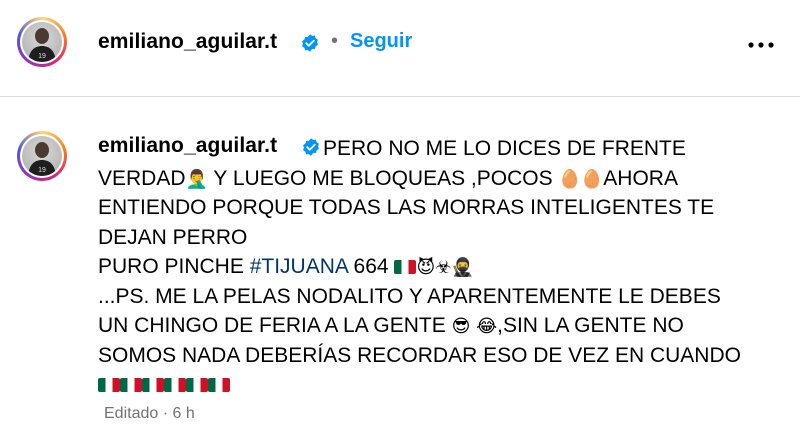 The image size is (800, 446). What do you see at coordinates (149, 413) in the screenshot?
I see `edited-timestamp: Editado · 6 h` at bounding box center [149, 413].